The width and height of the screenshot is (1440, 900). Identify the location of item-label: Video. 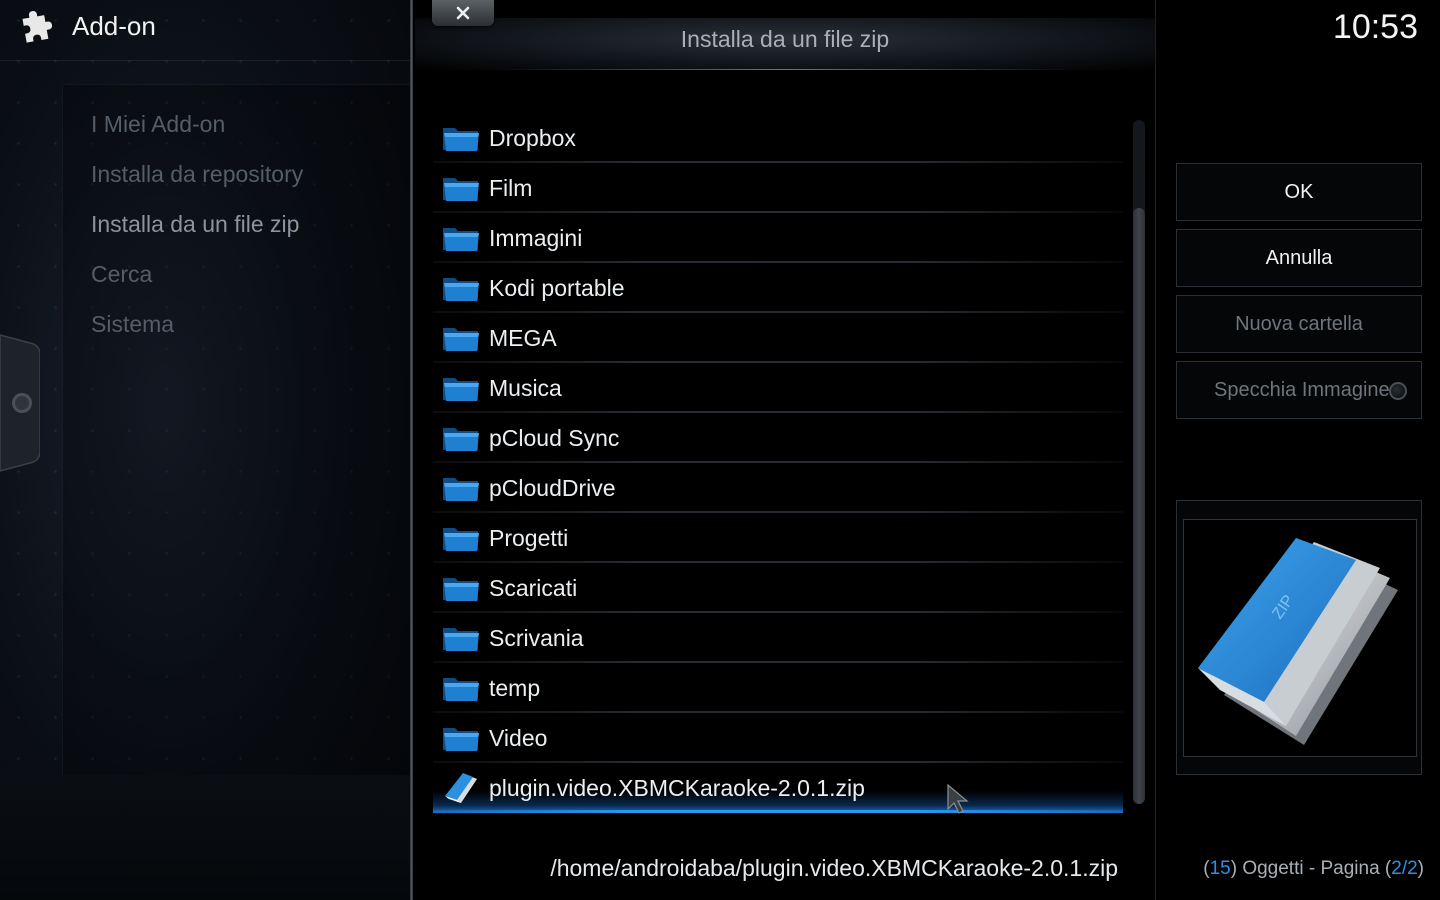
(518, 737).